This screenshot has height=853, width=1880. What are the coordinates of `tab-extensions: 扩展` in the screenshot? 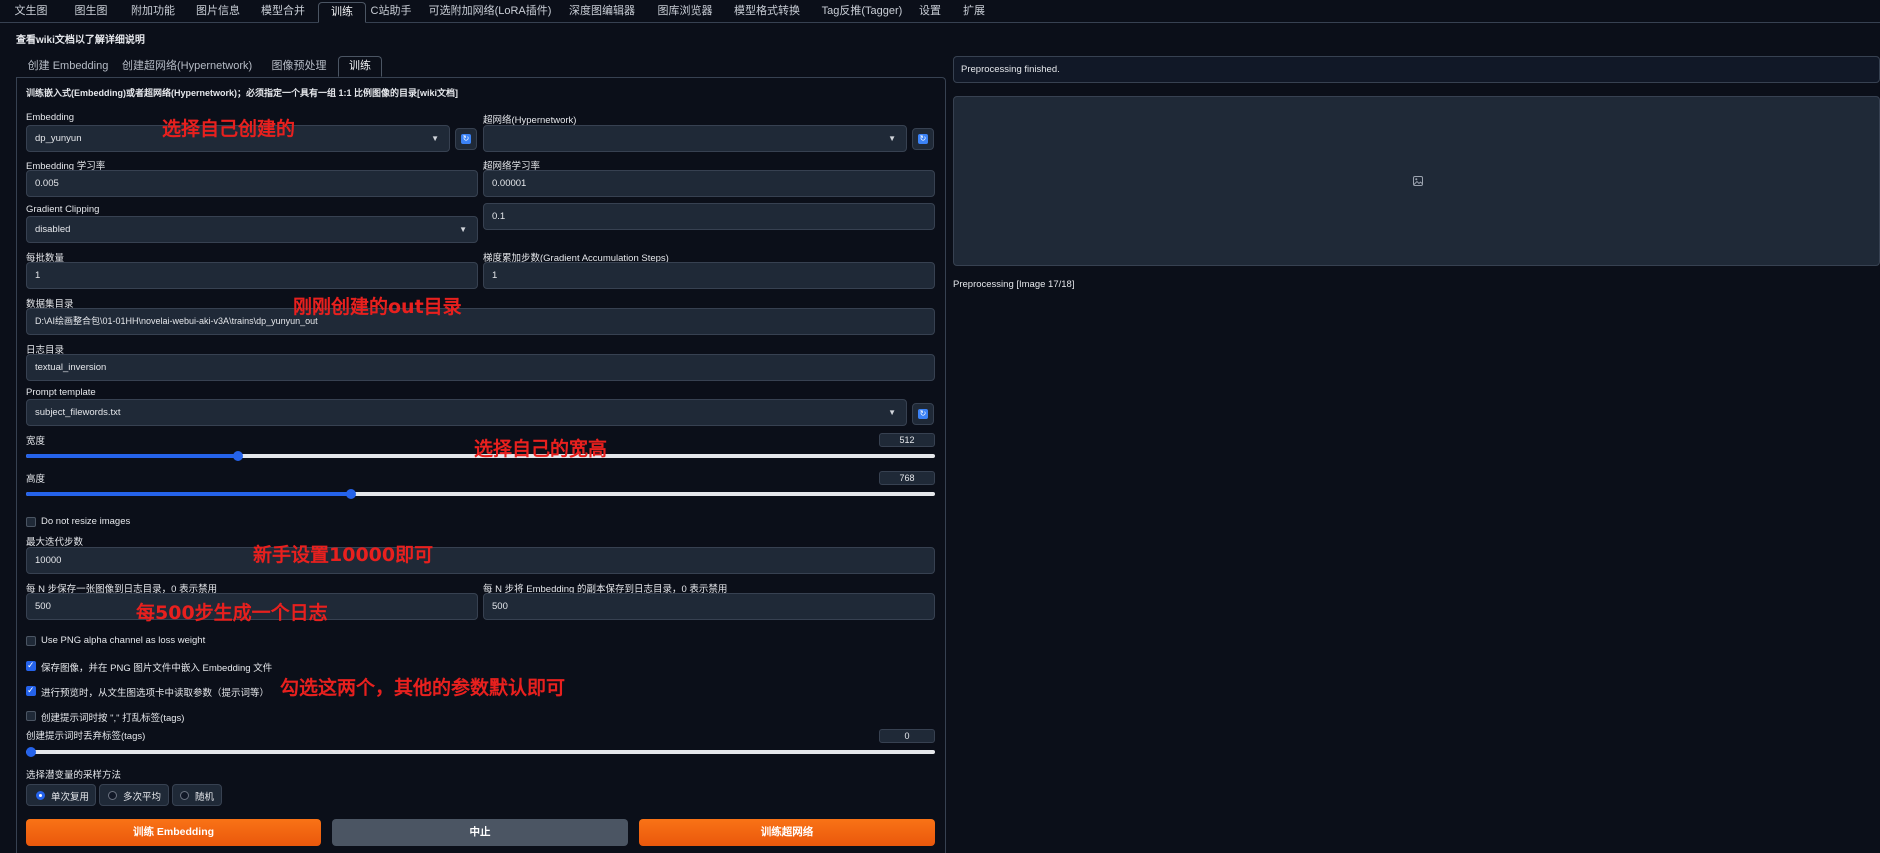 It's located at (974, 11).